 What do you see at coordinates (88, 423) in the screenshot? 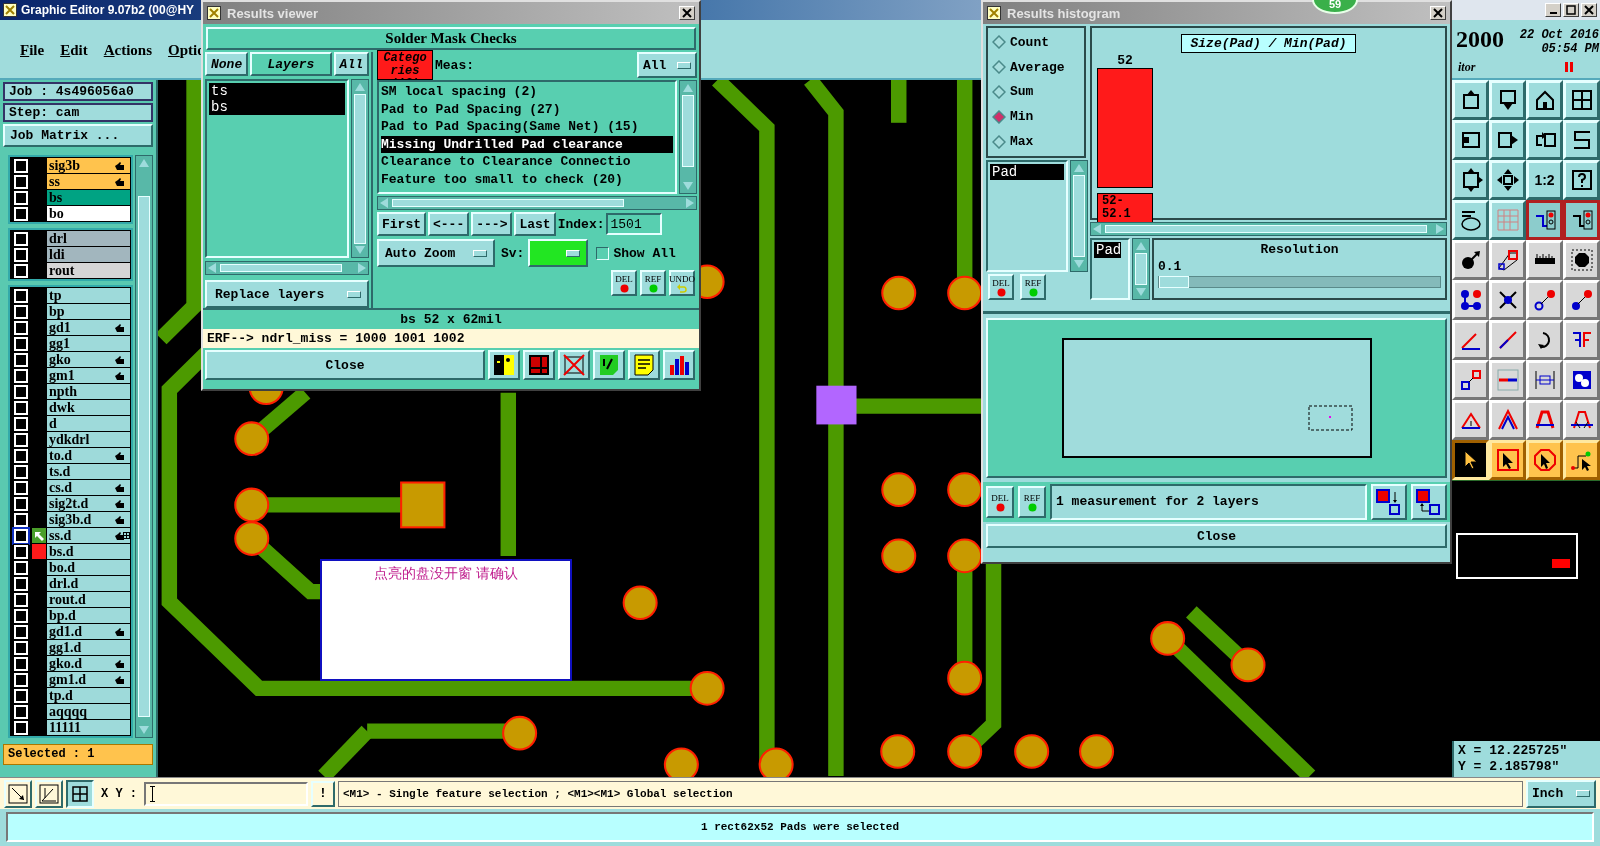
I see `layer-name: d` at bounding box center [88, 423].